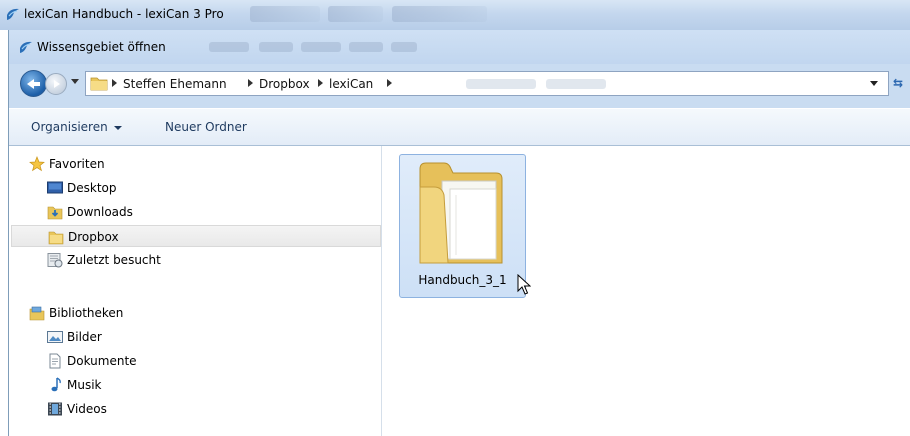 The height and width of the screenshot is (436, 910). I want to click on breadcrumb-lexican: lexiCan, so click(351, 84).